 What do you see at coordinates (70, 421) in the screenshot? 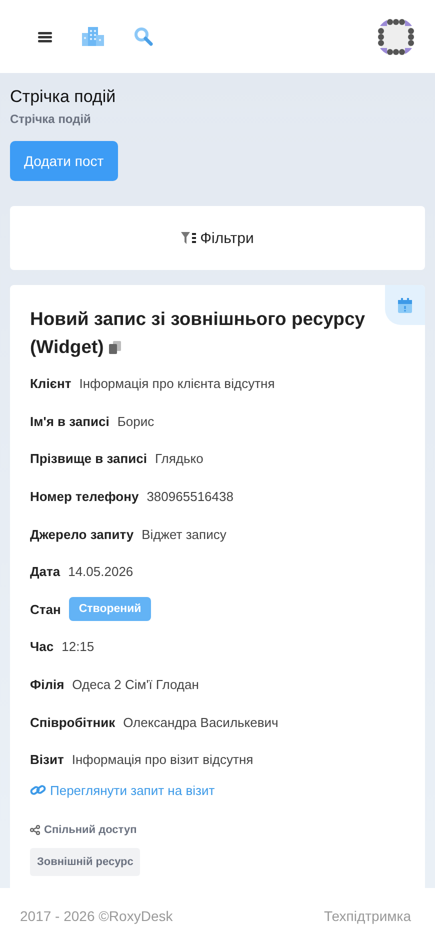
I see `field-label: Ім'я в записі` at bounding box center [70, 421].